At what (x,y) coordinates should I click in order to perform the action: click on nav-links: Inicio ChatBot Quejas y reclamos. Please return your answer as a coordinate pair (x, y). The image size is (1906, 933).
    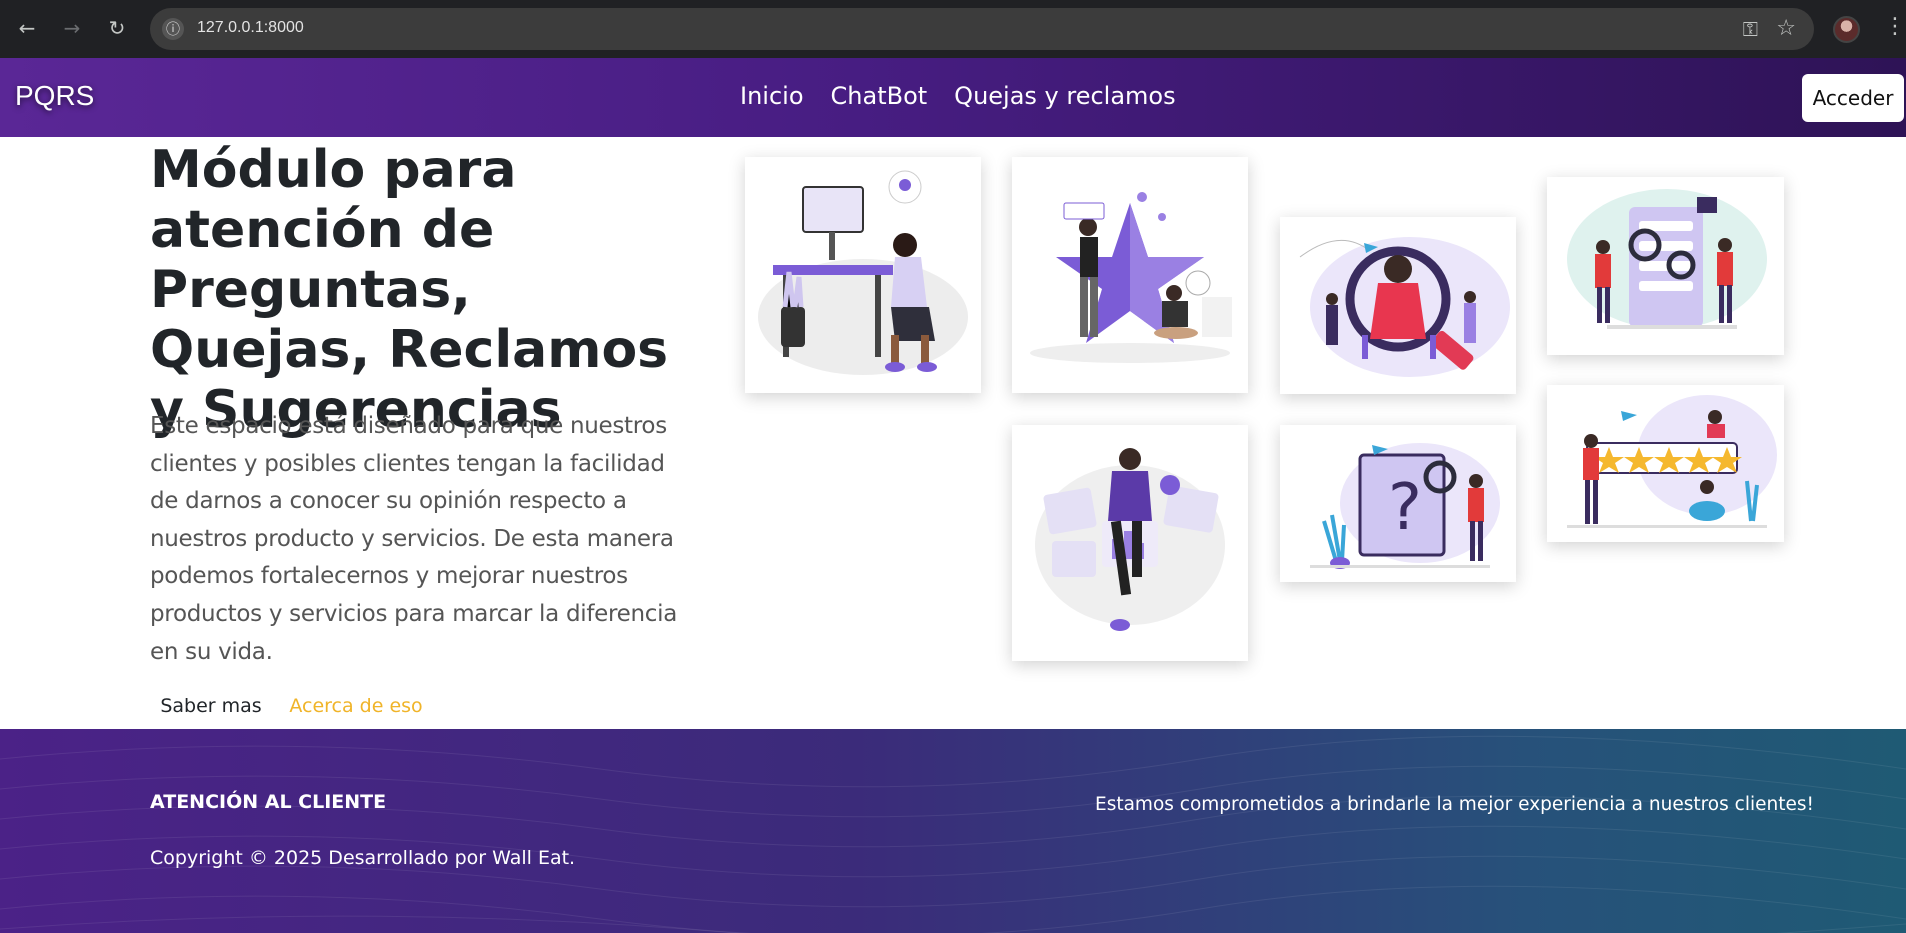
    Looking at the image, I should click on (958, 96).